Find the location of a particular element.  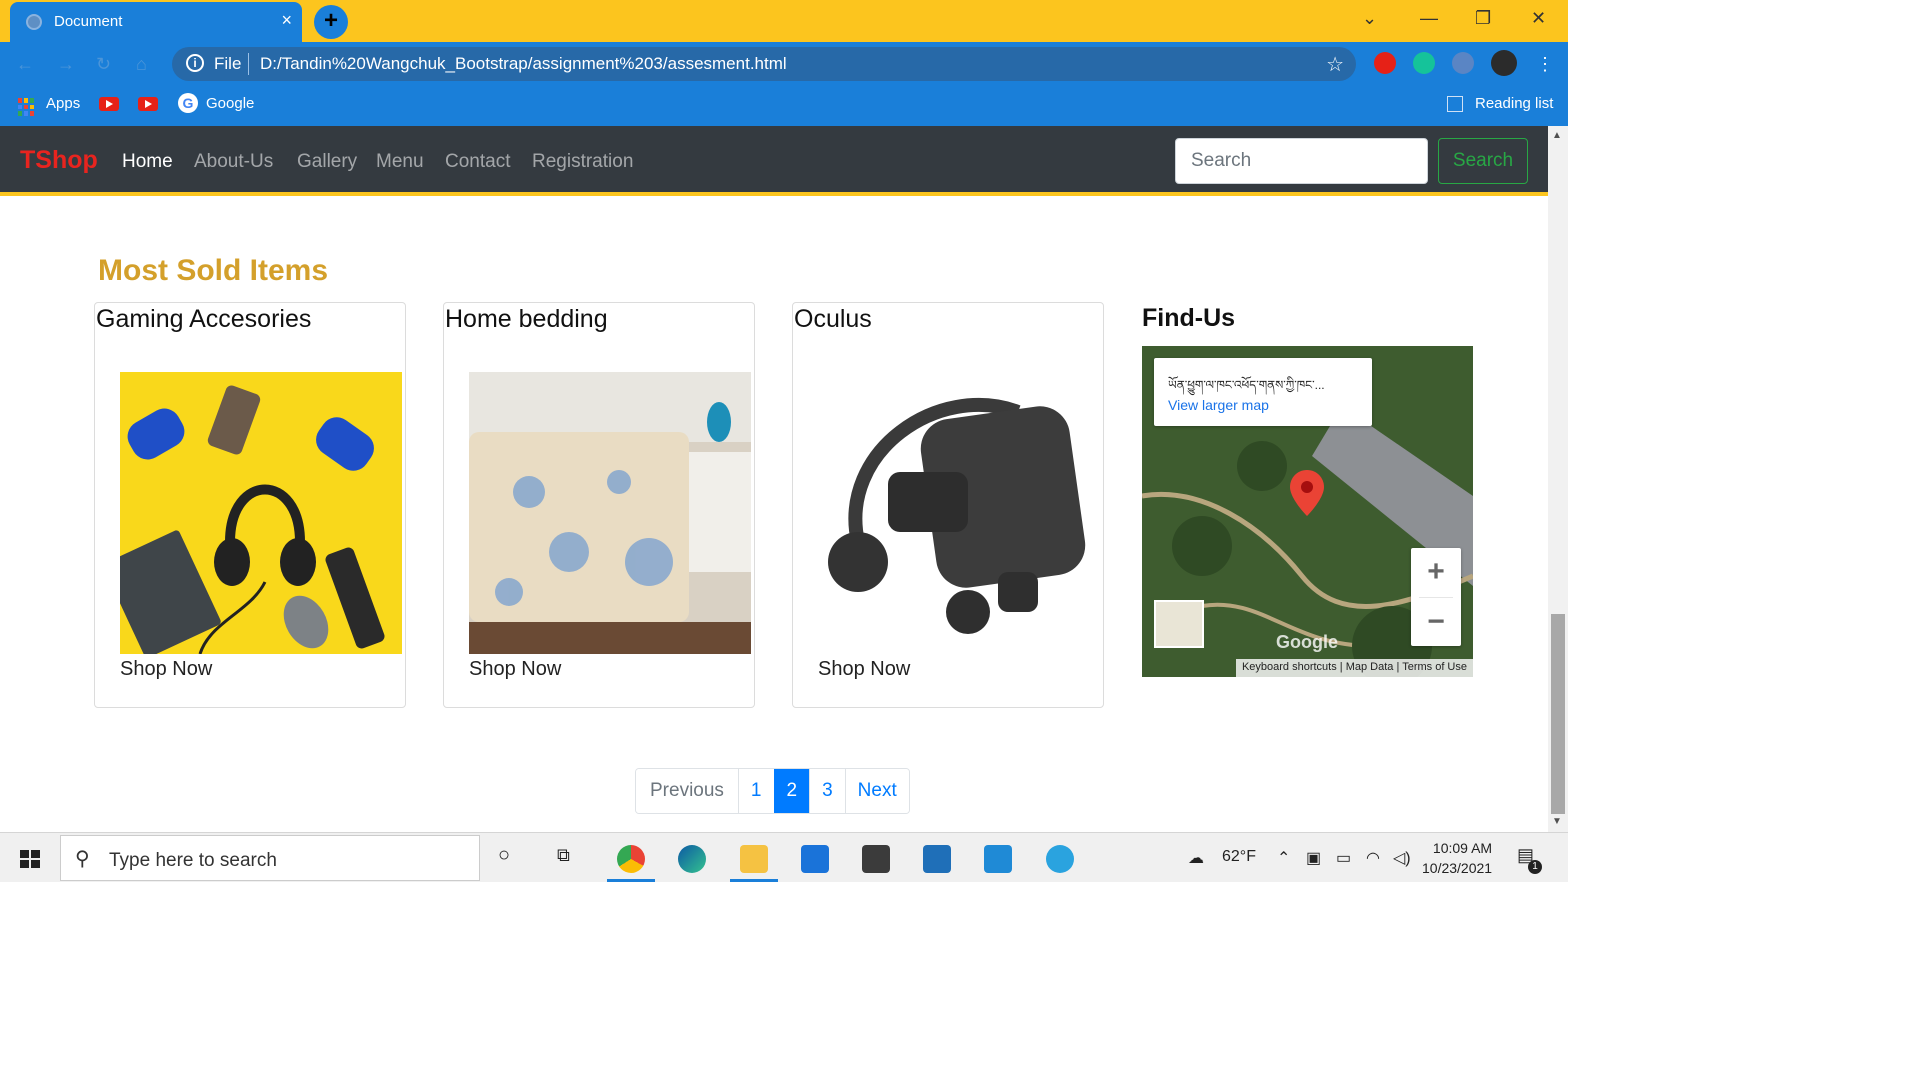

battery-icon: ▭ is located at coordinates (1343, 858).